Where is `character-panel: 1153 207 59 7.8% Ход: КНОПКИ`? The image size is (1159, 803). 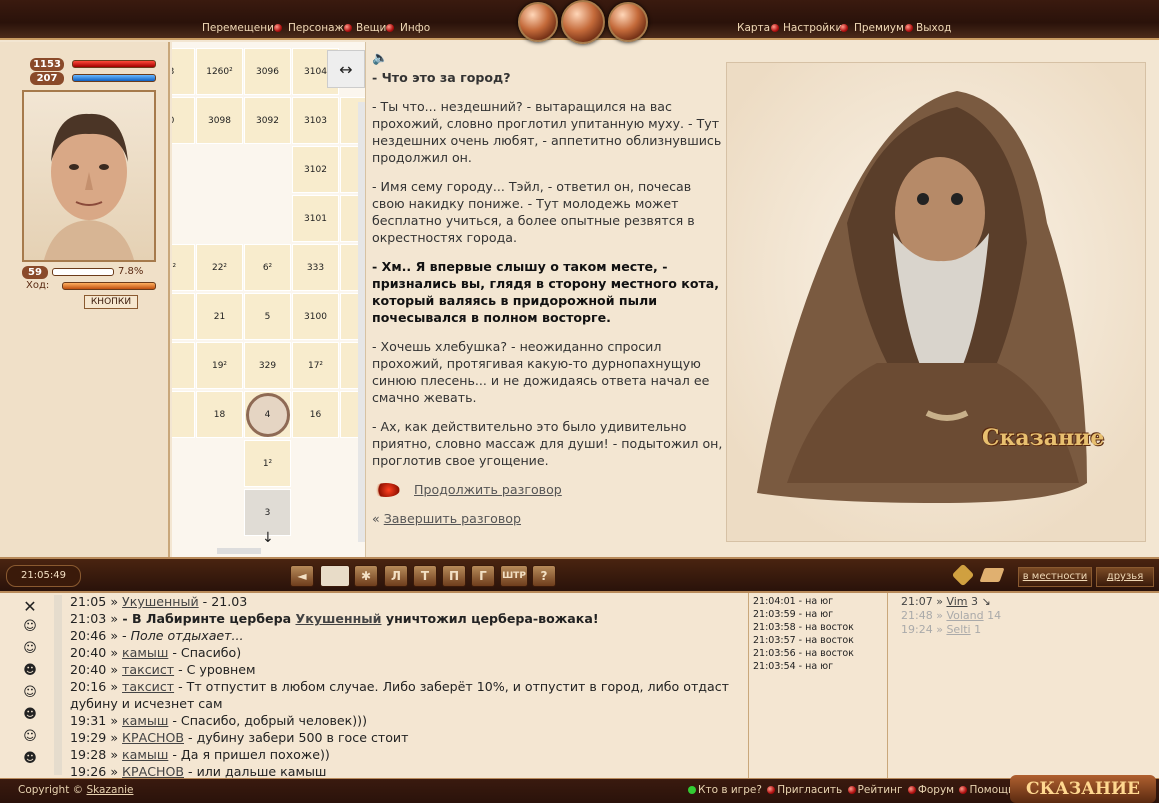
character-panel: 1153 207 59 7.8% Ход: КНОПКИ is located at coordinates (85, 299).